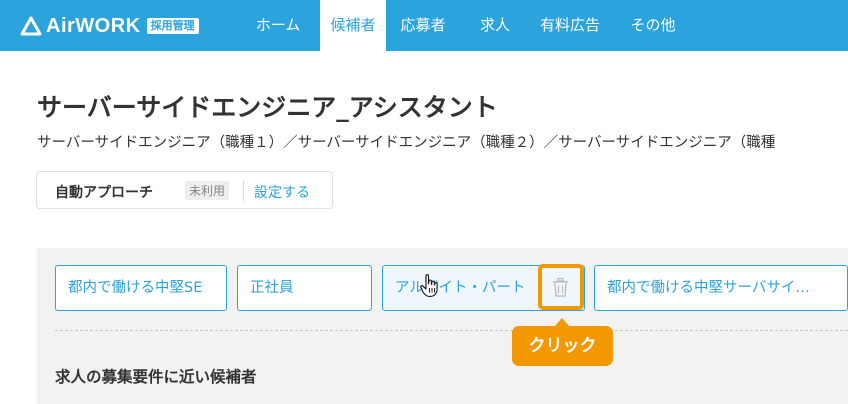 This screenshot has height=404, width=848. I want to click on nav-paid-ads: 有料広告, so click(570, 25).